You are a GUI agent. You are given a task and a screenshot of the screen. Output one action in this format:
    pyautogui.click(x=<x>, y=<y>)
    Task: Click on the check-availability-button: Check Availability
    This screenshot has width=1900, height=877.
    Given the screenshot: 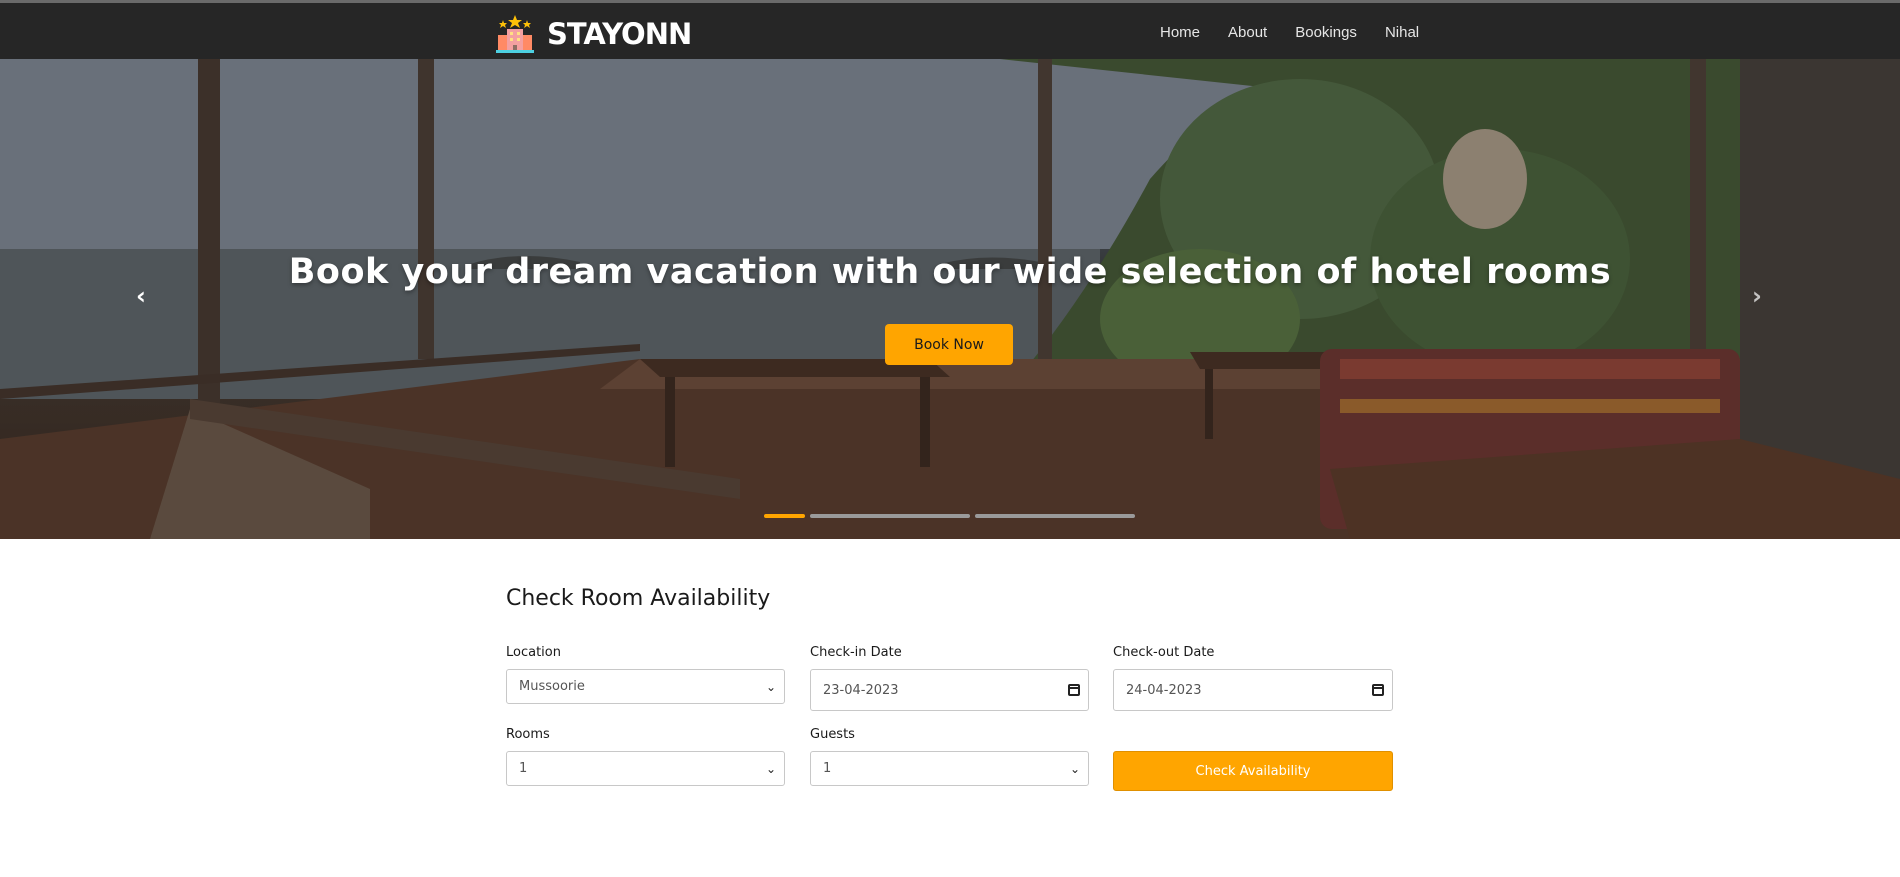 What is the action you would take?
    pyautogui.click(x=1253, y=771)
    